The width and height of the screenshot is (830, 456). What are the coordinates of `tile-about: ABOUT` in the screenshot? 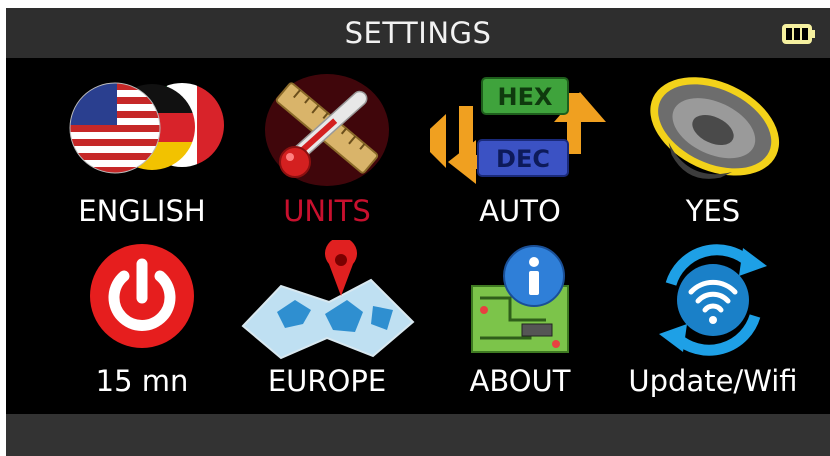 It's located at (520, 325).